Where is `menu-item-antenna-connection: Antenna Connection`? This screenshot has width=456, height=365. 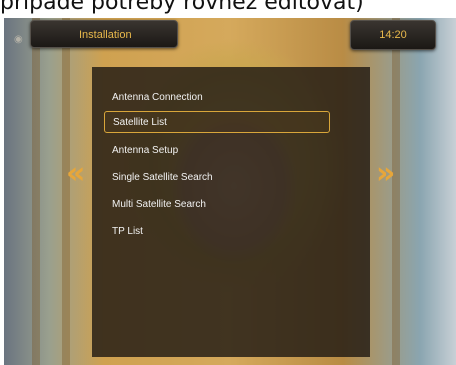
menu-item-antenna-connection: Antenna Connection is located at coordinates (217, 98).